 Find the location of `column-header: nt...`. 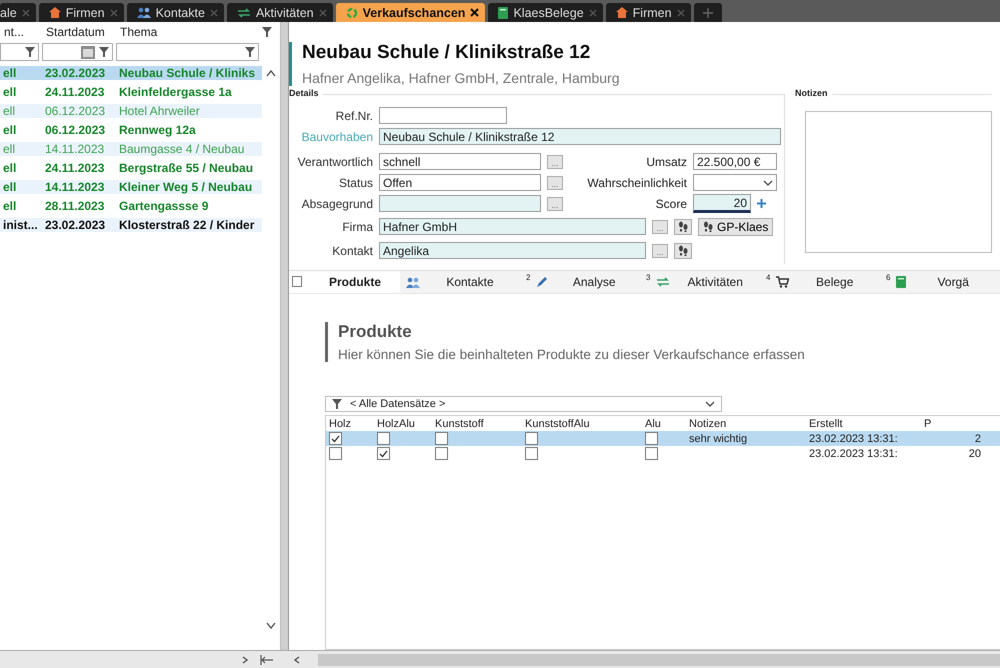

column-header: nt... is located at coordinates (14, 31).